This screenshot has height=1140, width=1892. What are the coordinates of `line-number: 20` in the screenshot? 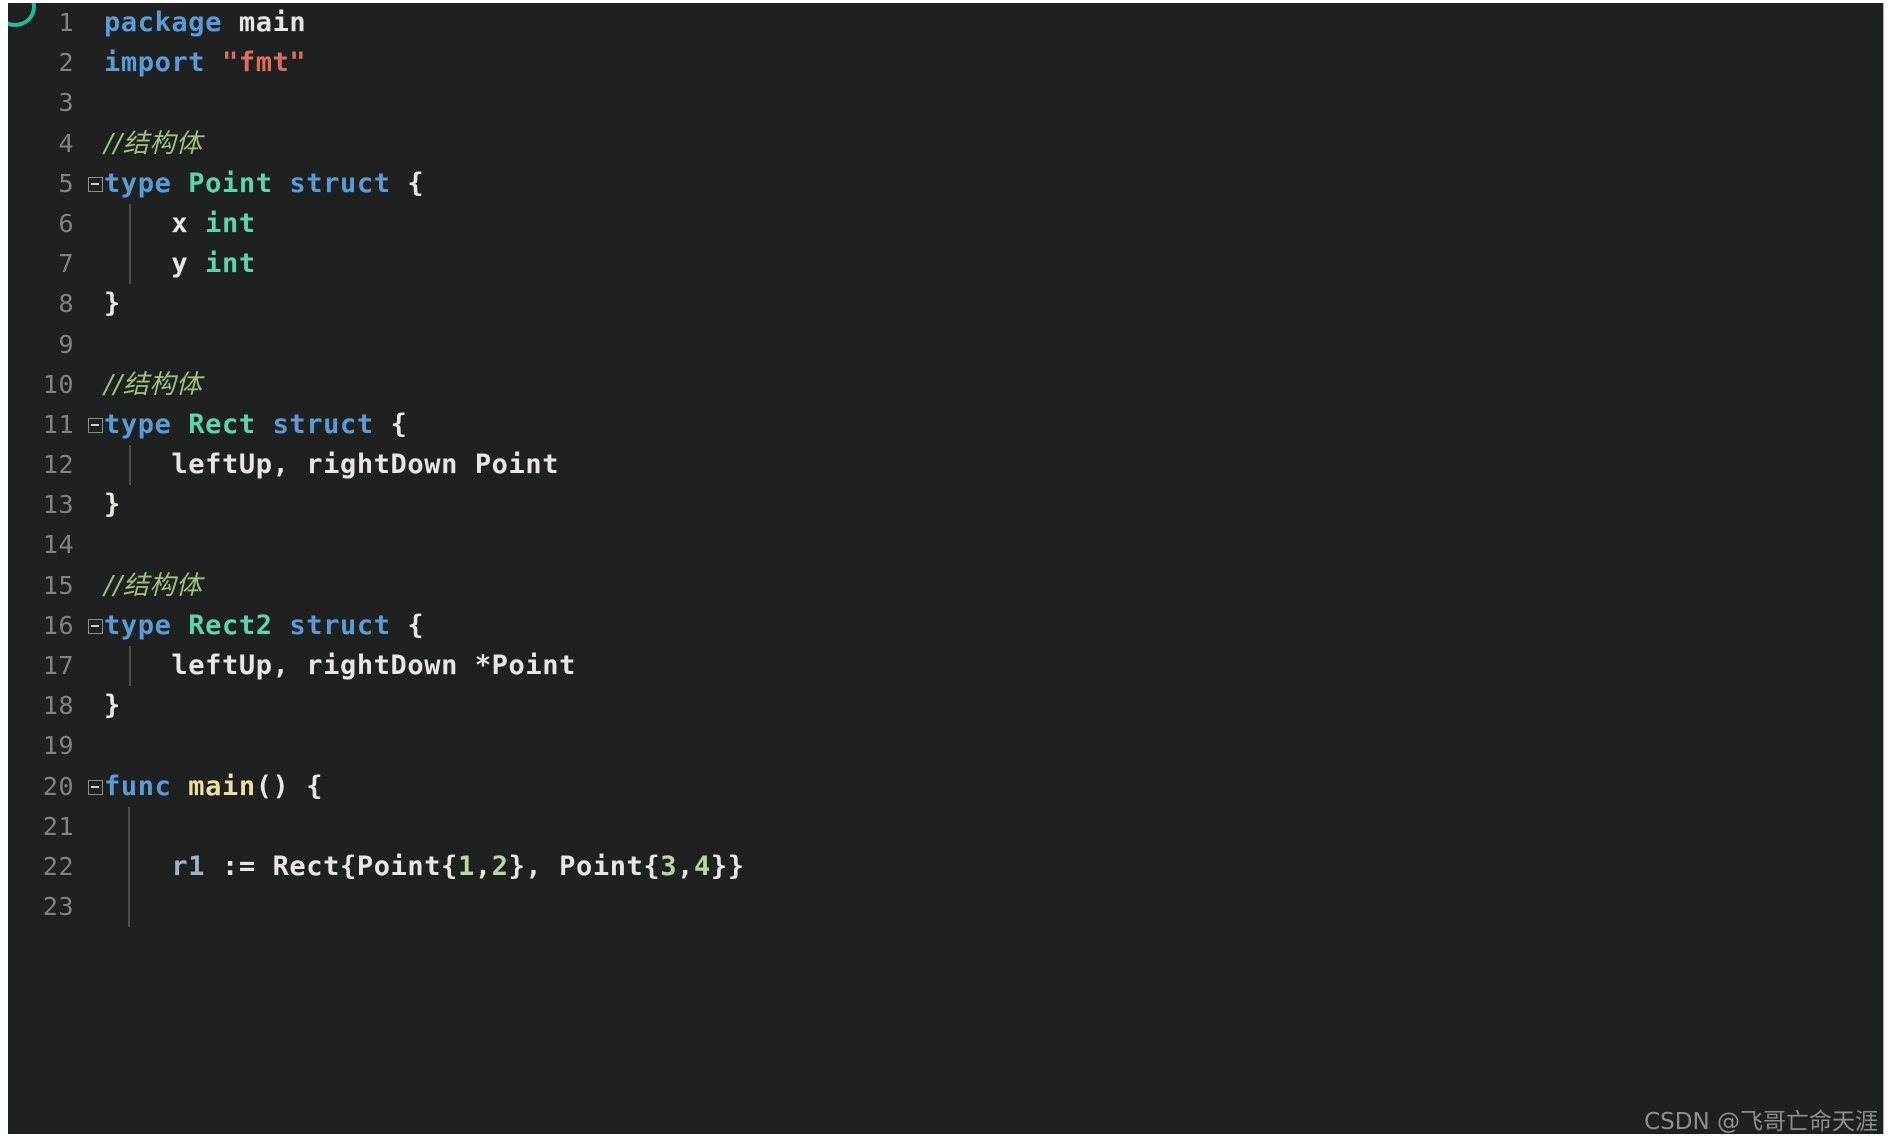 It's located at (58, 786).